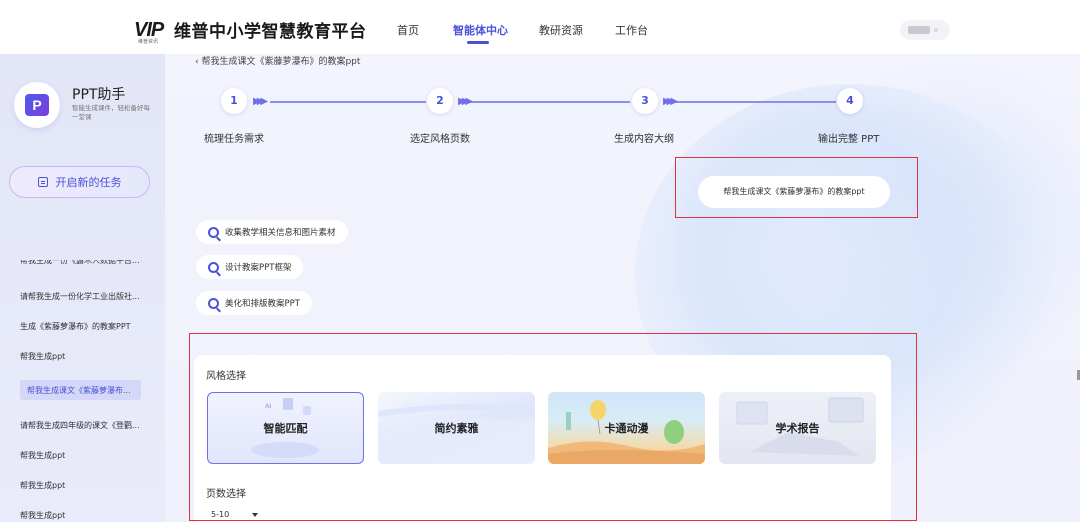  I want to click on step-1-number: 1, so click(234, 101).